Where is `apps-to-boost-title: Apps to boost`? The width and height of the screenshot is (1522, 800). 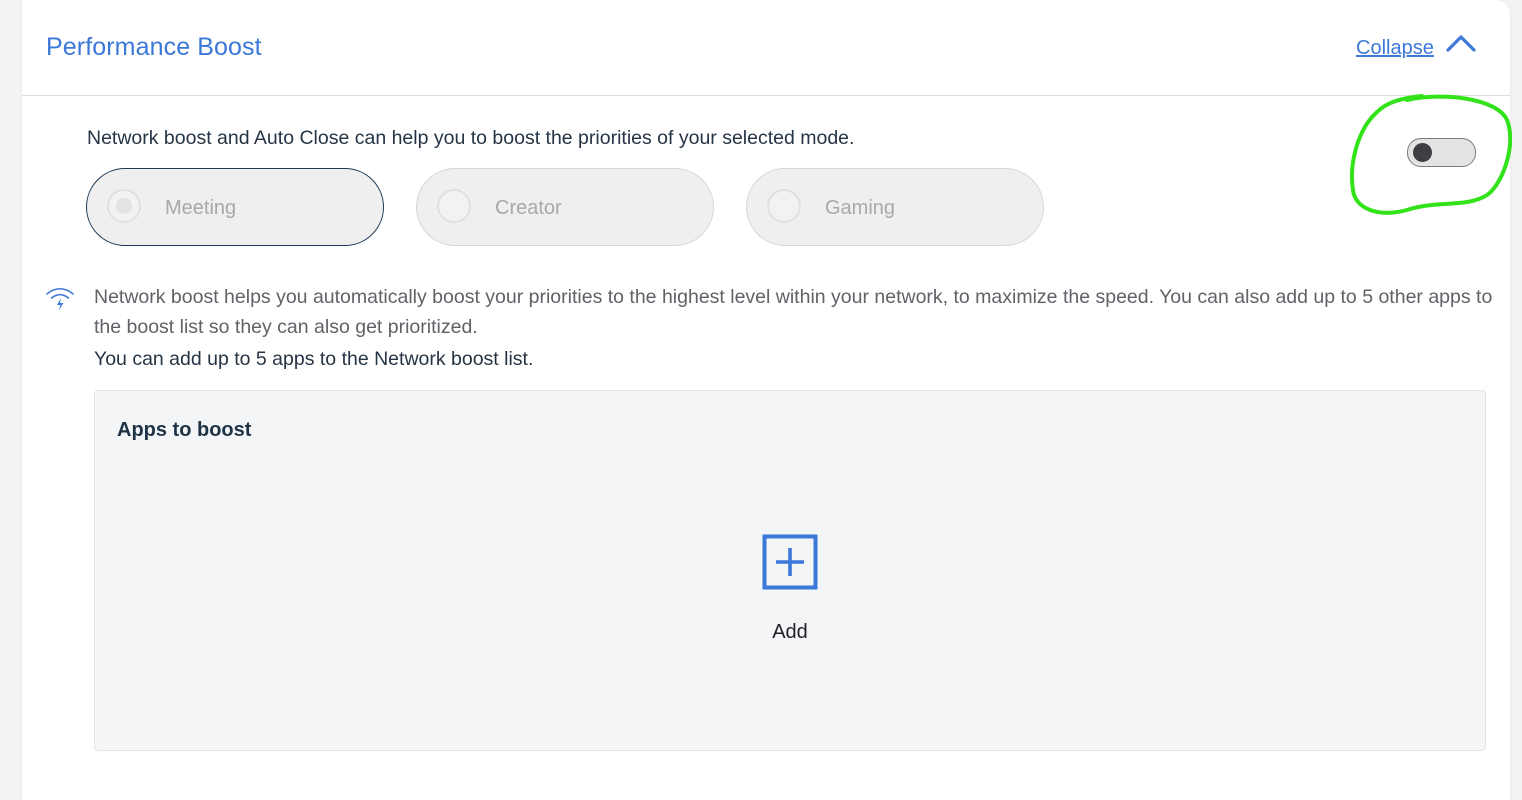
apps-to-boost-title: Apps to boost is located at coordinates (184, 430).